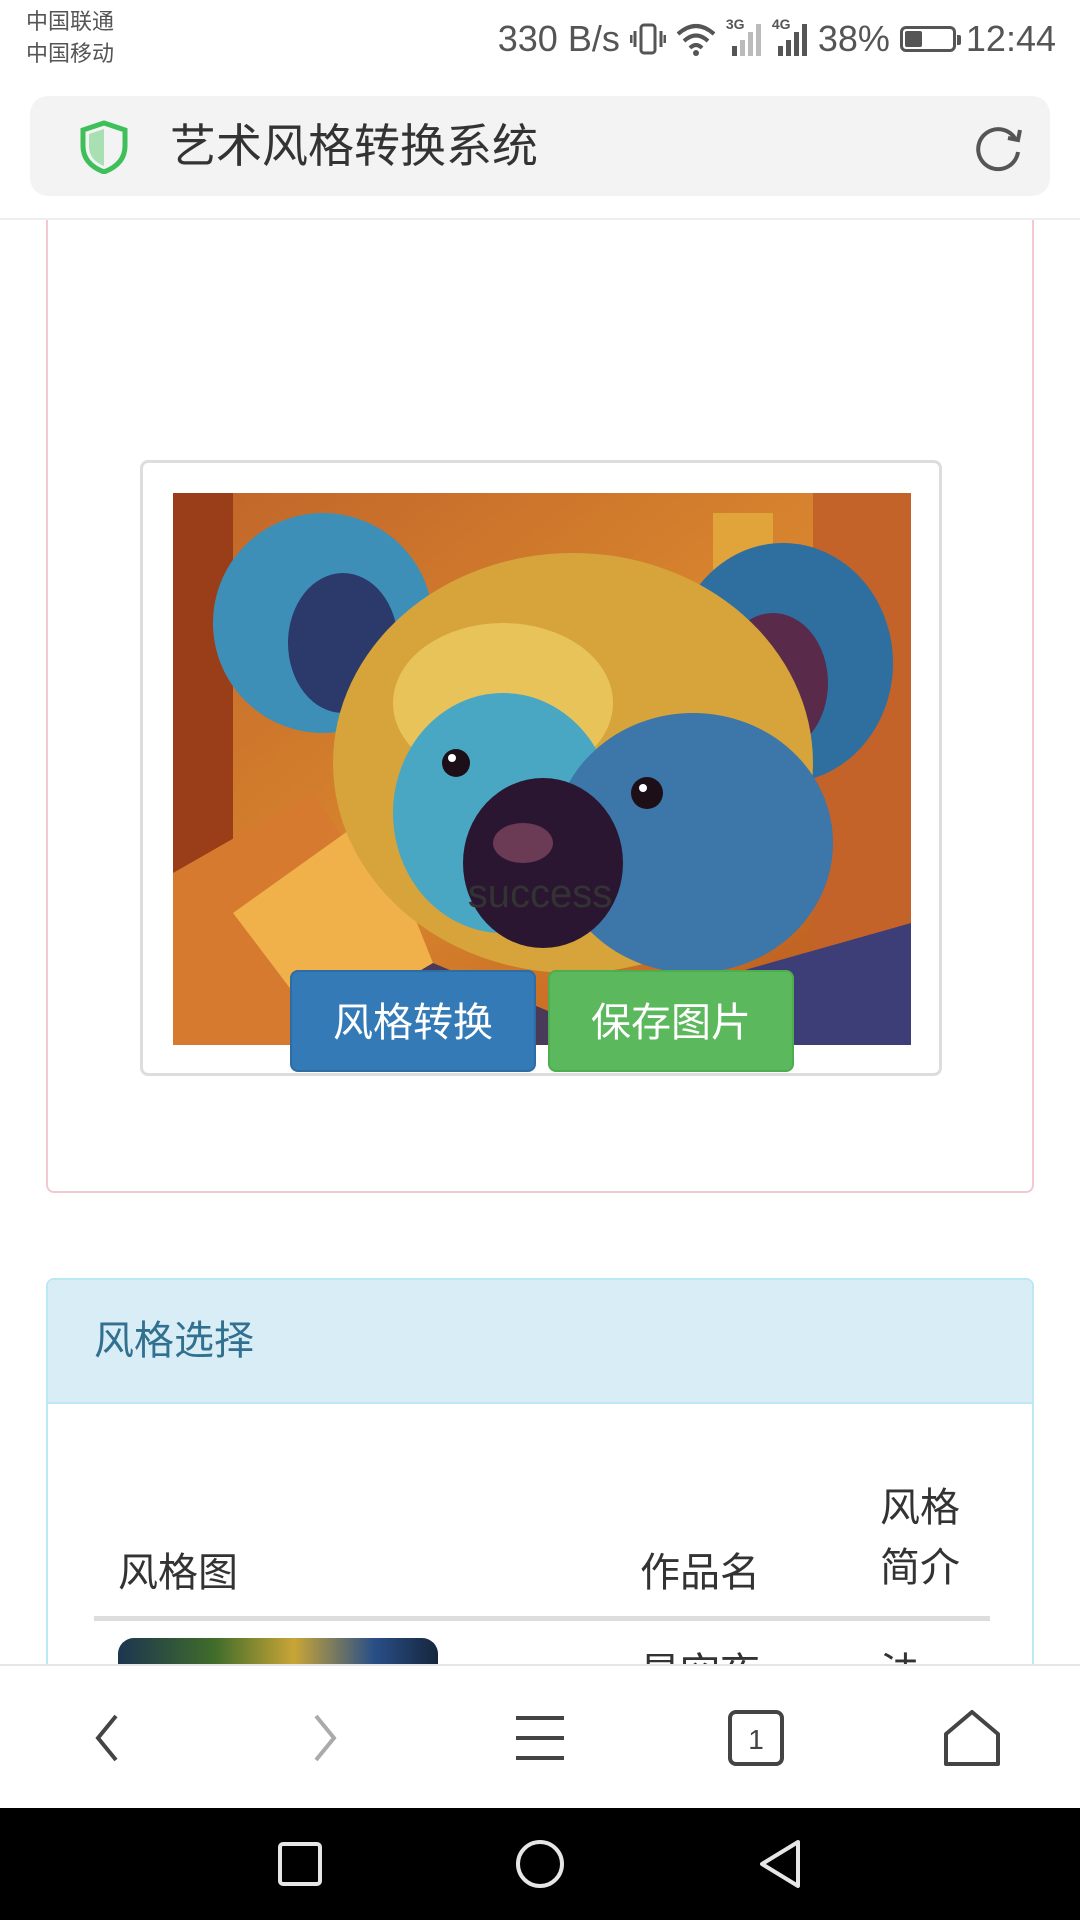  What do you see at coordinates (413, 1021) in the screenshot?
I see `style-convert-button: 风格转换` at bounding box center [413, 1021].